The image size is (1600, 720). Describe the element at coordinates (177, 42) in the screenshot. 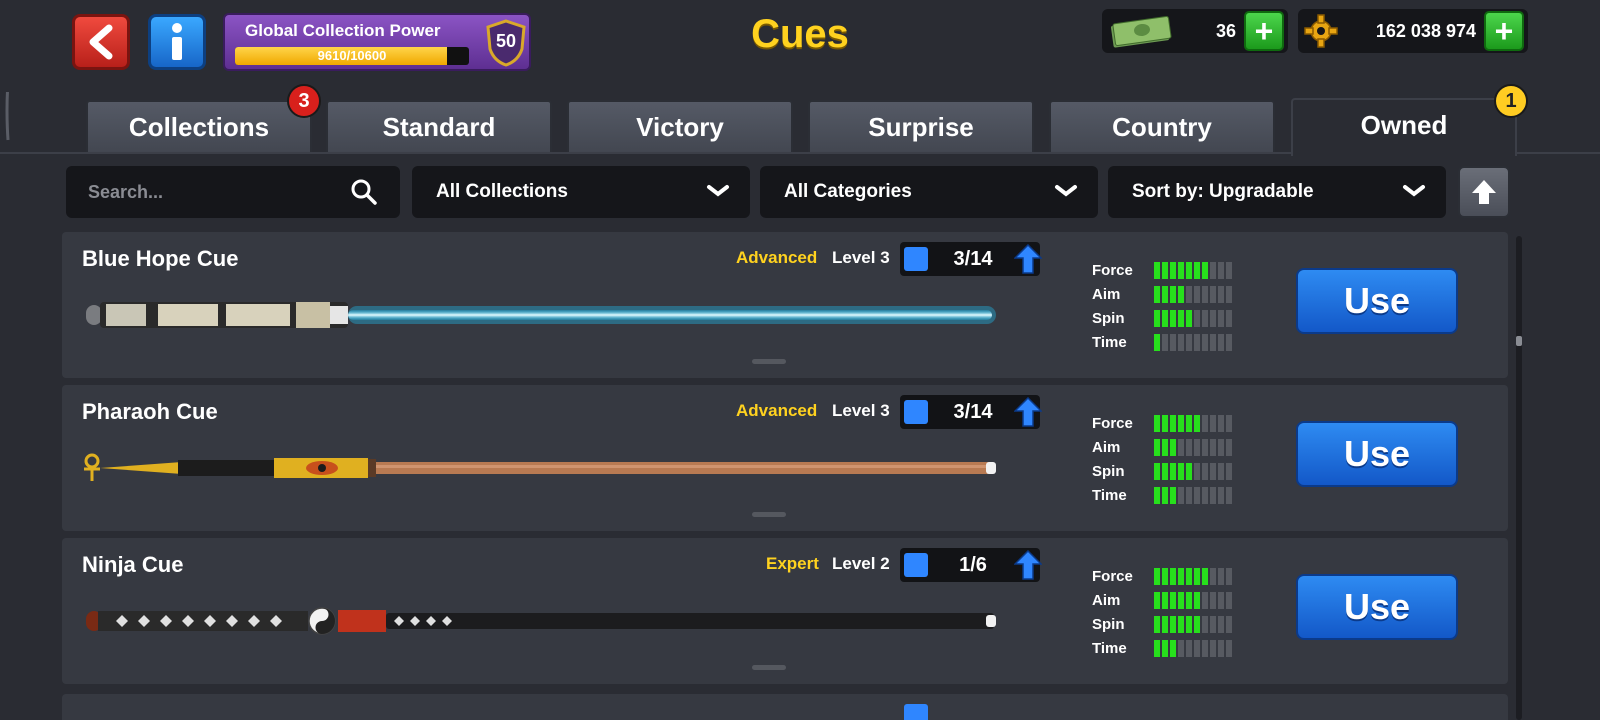

I see `info-button` at that location.